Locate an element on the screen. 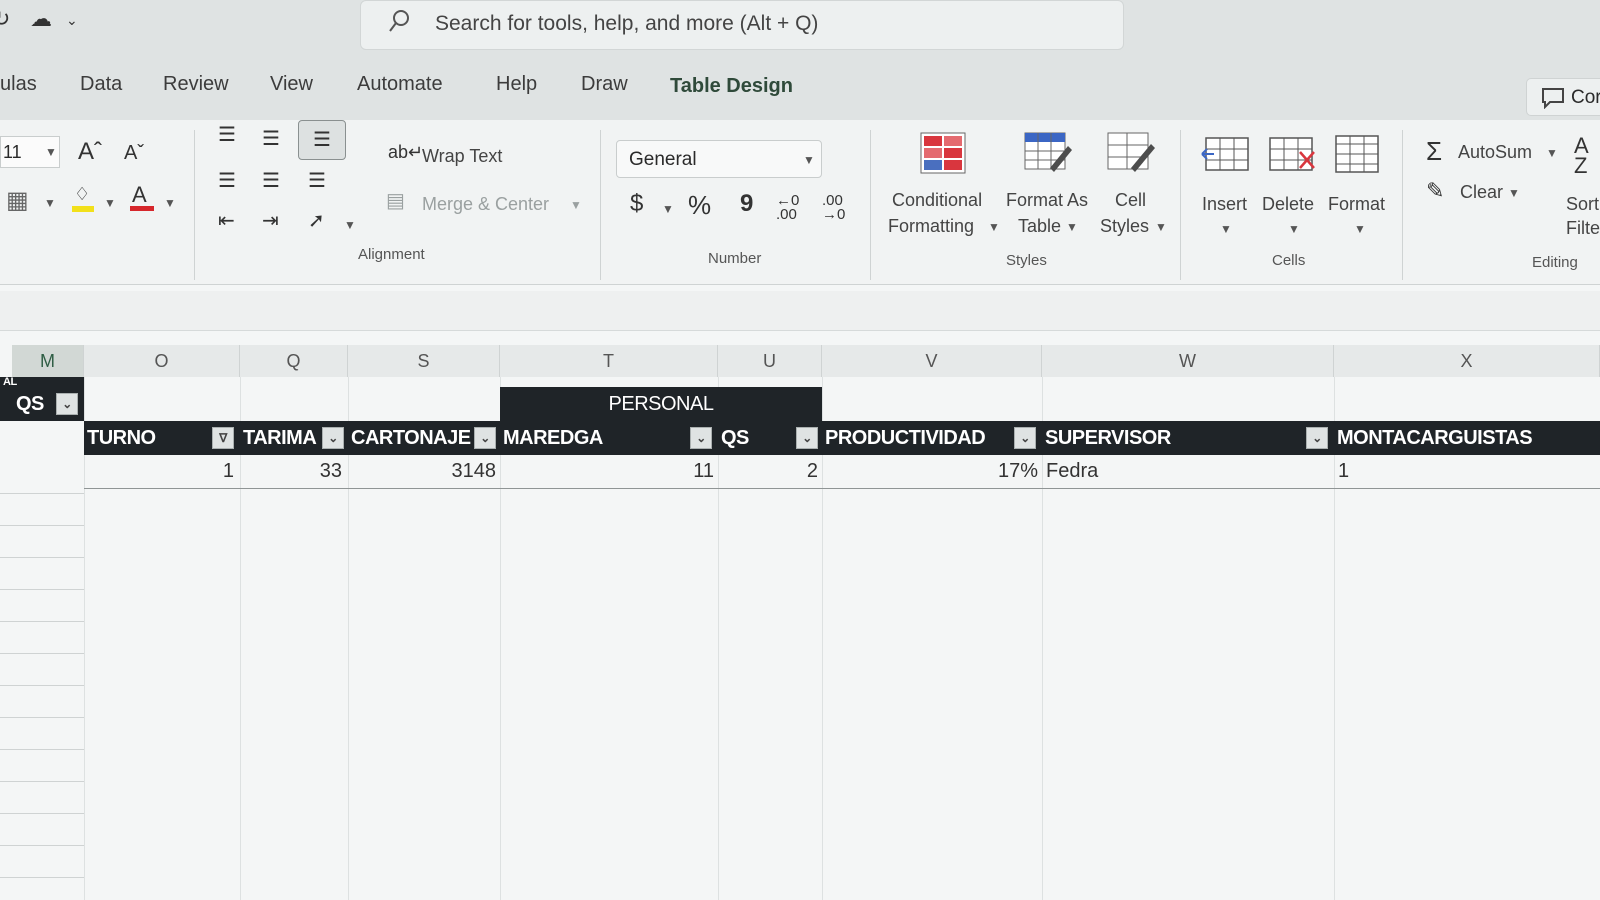 This screenshot has width=1600, height=900. header-cartonaje-label: CARTONAJE is located at coordinates (411, 438).